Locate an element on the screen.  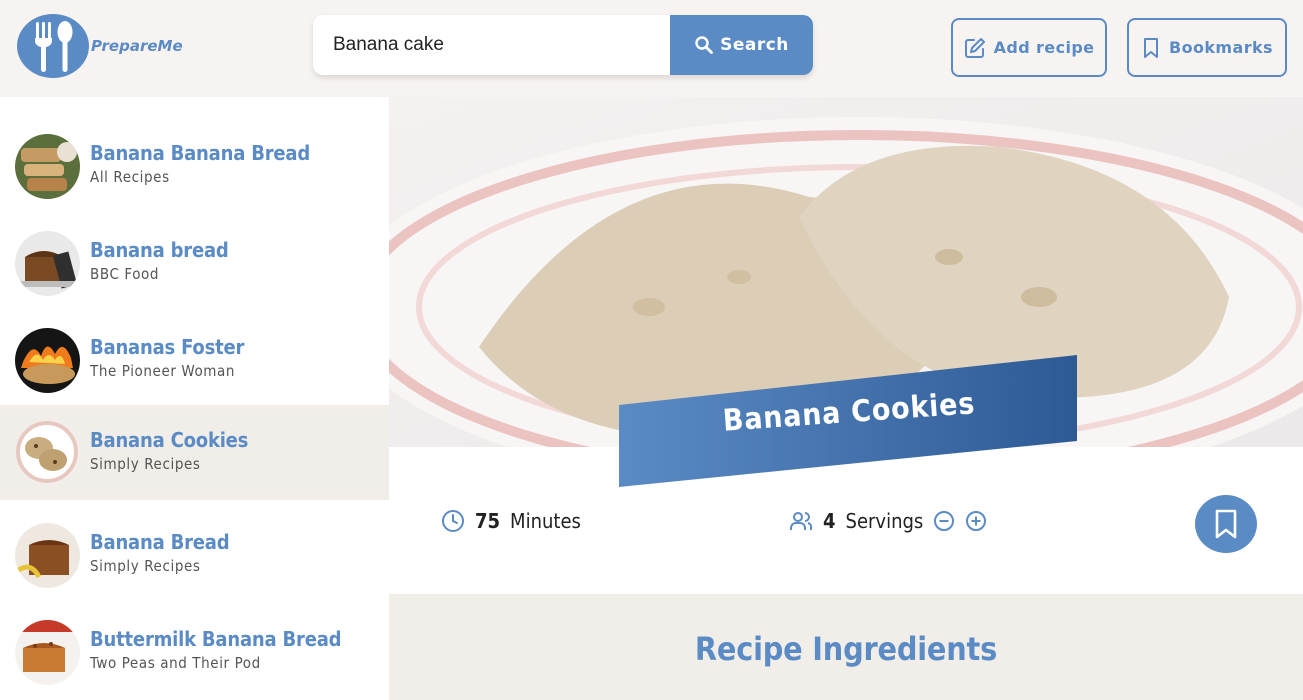
recipe-info: 75 Minutes 4 Servings is located at coordinates (846, 520).